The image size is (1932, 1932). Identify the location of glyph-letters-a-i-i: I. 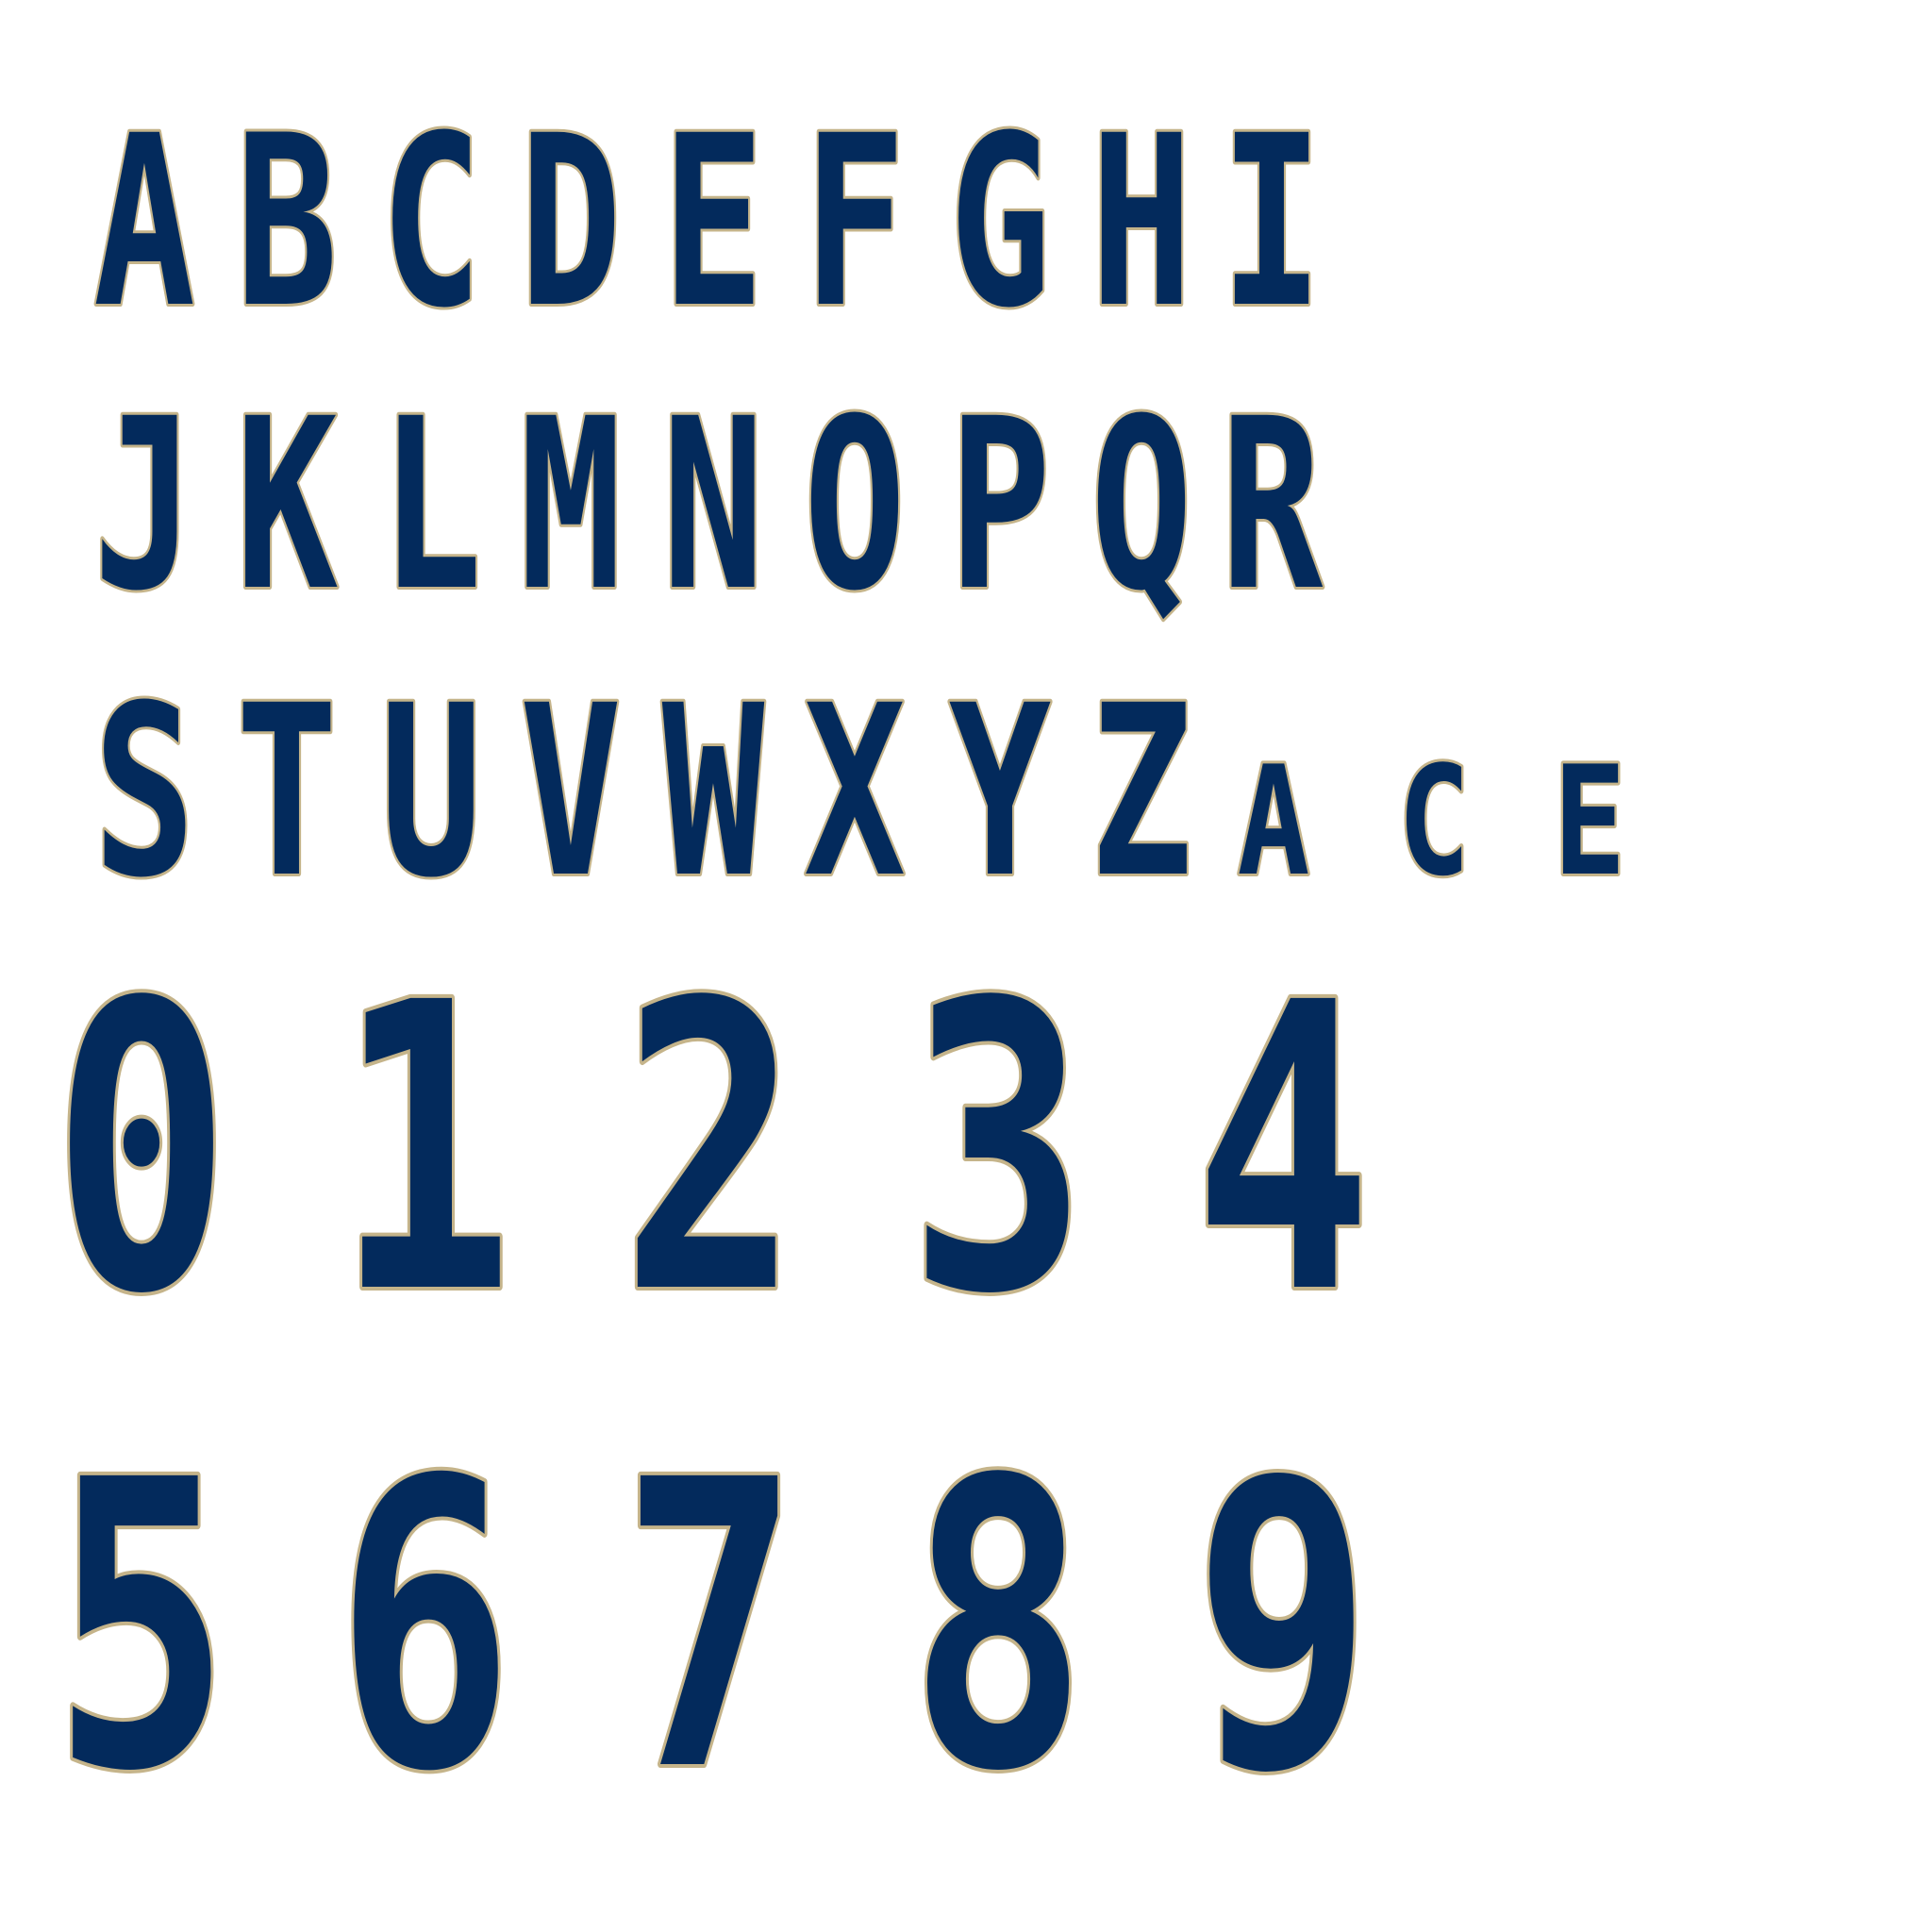
(1272, 223).